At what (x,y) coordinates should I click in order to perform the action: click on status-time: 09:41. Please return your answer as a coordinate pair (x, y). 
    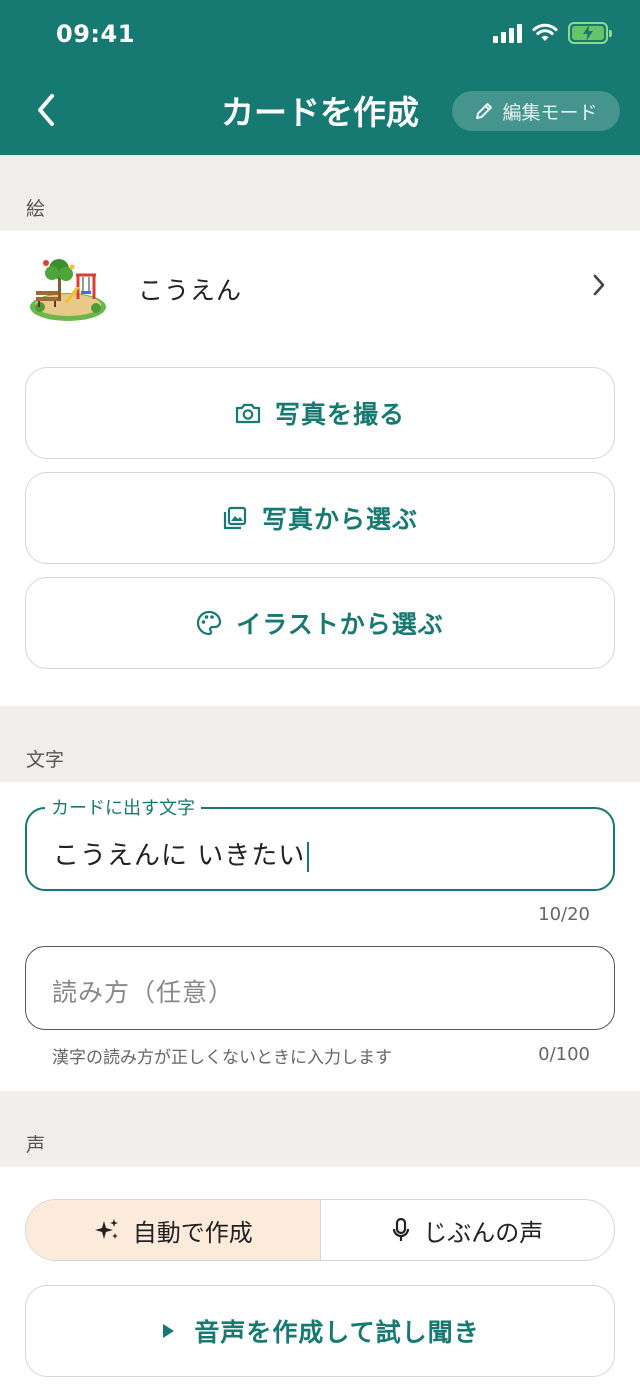
    Looking at the image, I should click on (95, 34).